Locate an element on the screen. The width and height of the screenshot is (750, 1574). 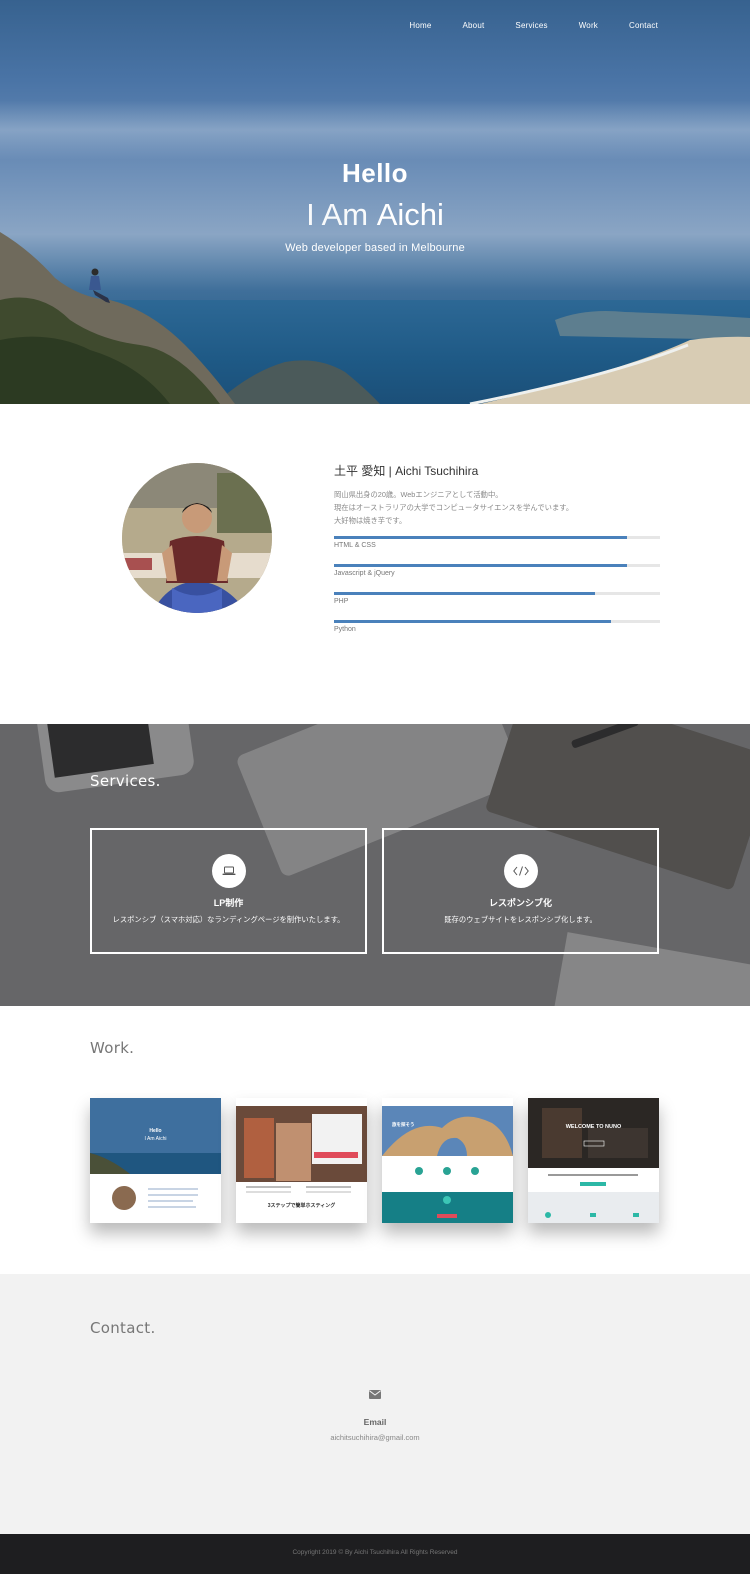
envelope-icon is located at coordinates (375, 1394).